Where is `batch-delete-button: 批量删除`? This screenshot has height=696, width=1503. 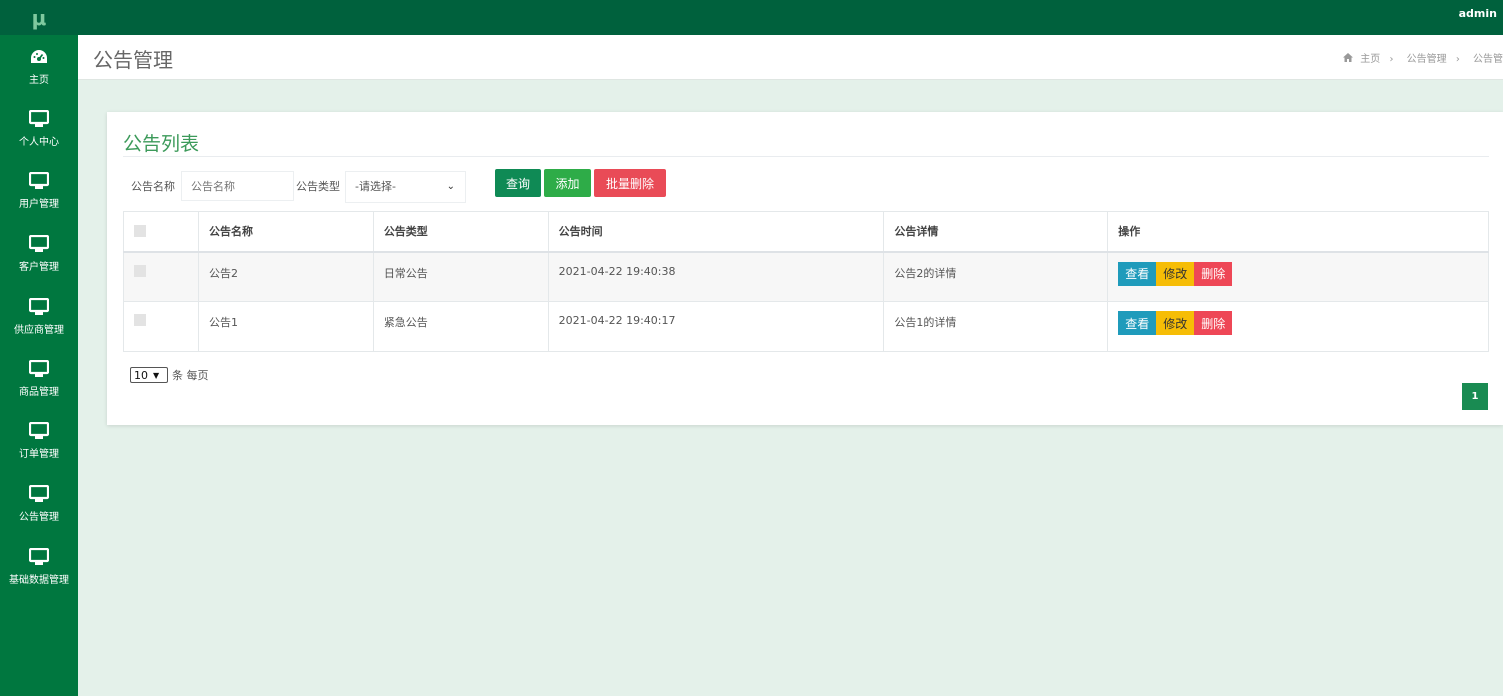 batch-delete-button: 批量删除 is located at coordinates (630, 183).